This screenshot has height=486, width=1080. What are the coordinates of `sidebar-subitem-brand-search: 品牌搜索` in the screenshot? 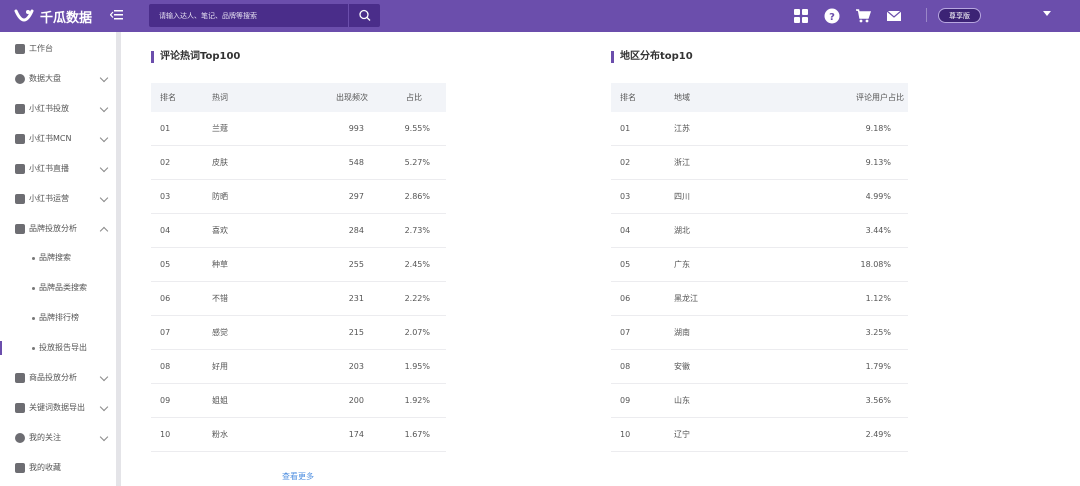 It's located at (58, 258).